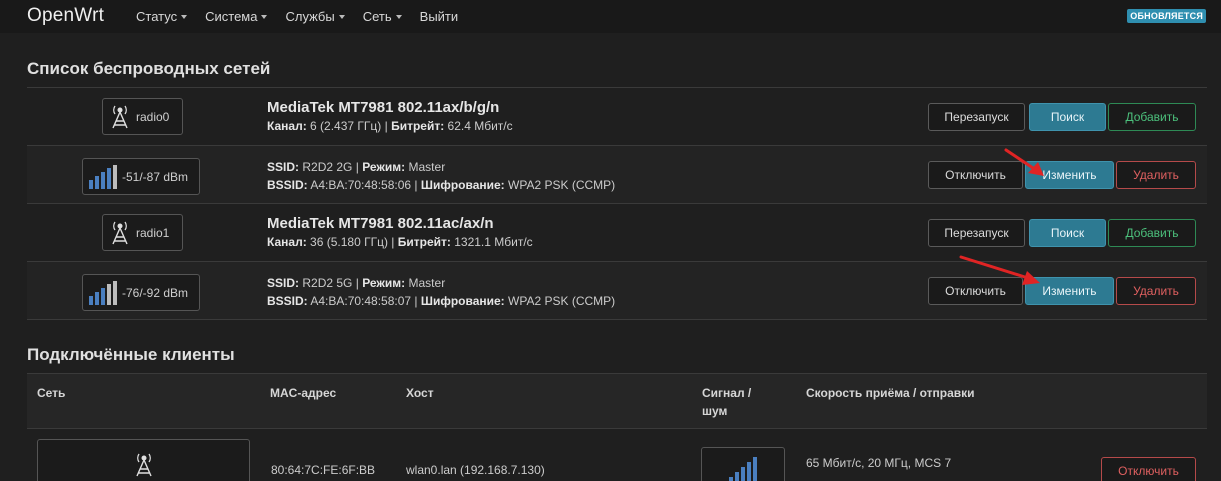 The height and width of the screenshot is (481, 1221). Describe the element at coordinates (65, 16) in the screenshot. I see `brand-logo: OpenWrt` at that location.